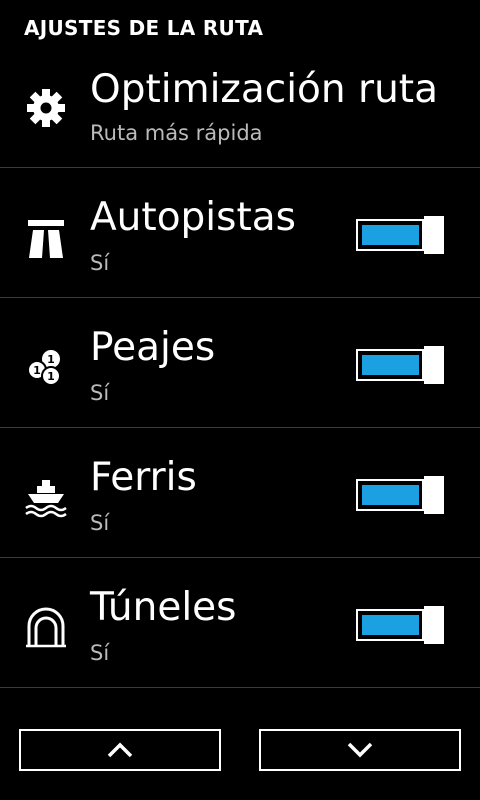 This screenshot has height=800, width=480. I want to click on page-title: AJUSTES DE LA RUTA, so click(144, 28).